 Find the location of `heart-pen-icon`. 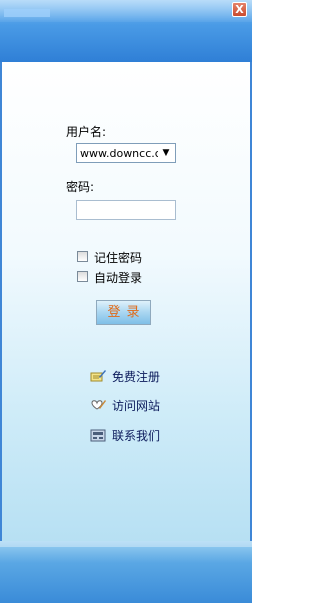

heart-pen-icon is located at coordinates (98, 405).